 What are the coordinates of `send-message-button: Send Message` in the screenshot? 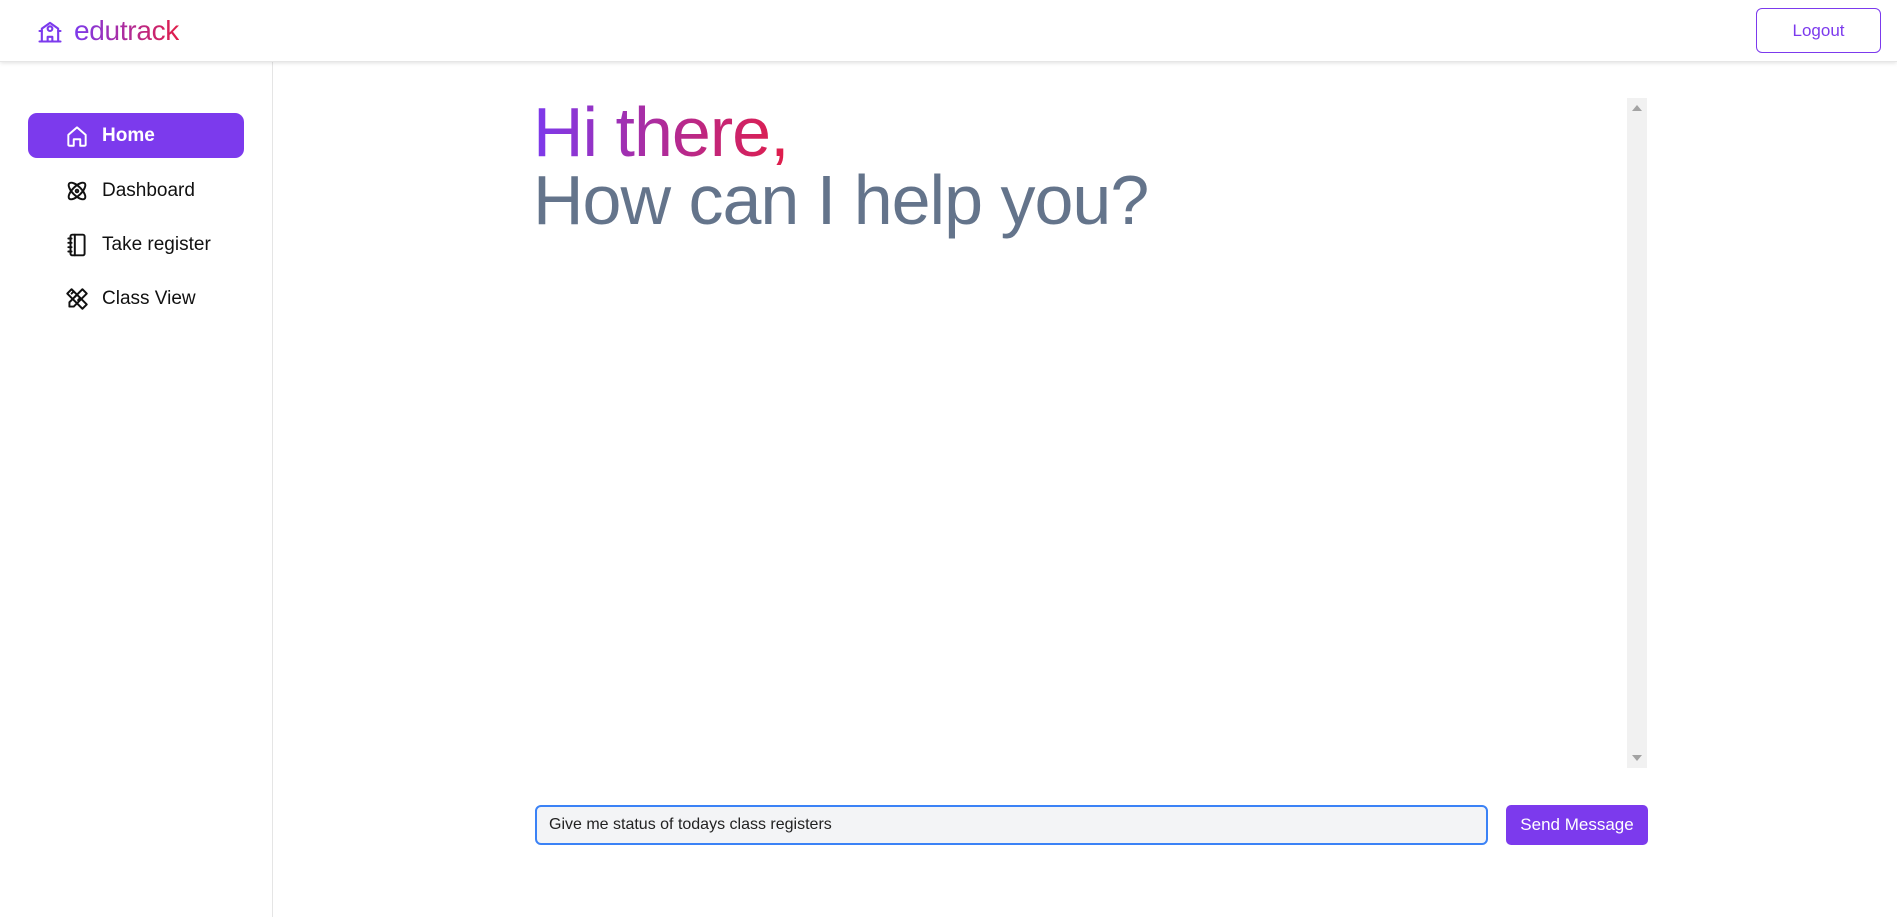 It's located at (1577, 825).